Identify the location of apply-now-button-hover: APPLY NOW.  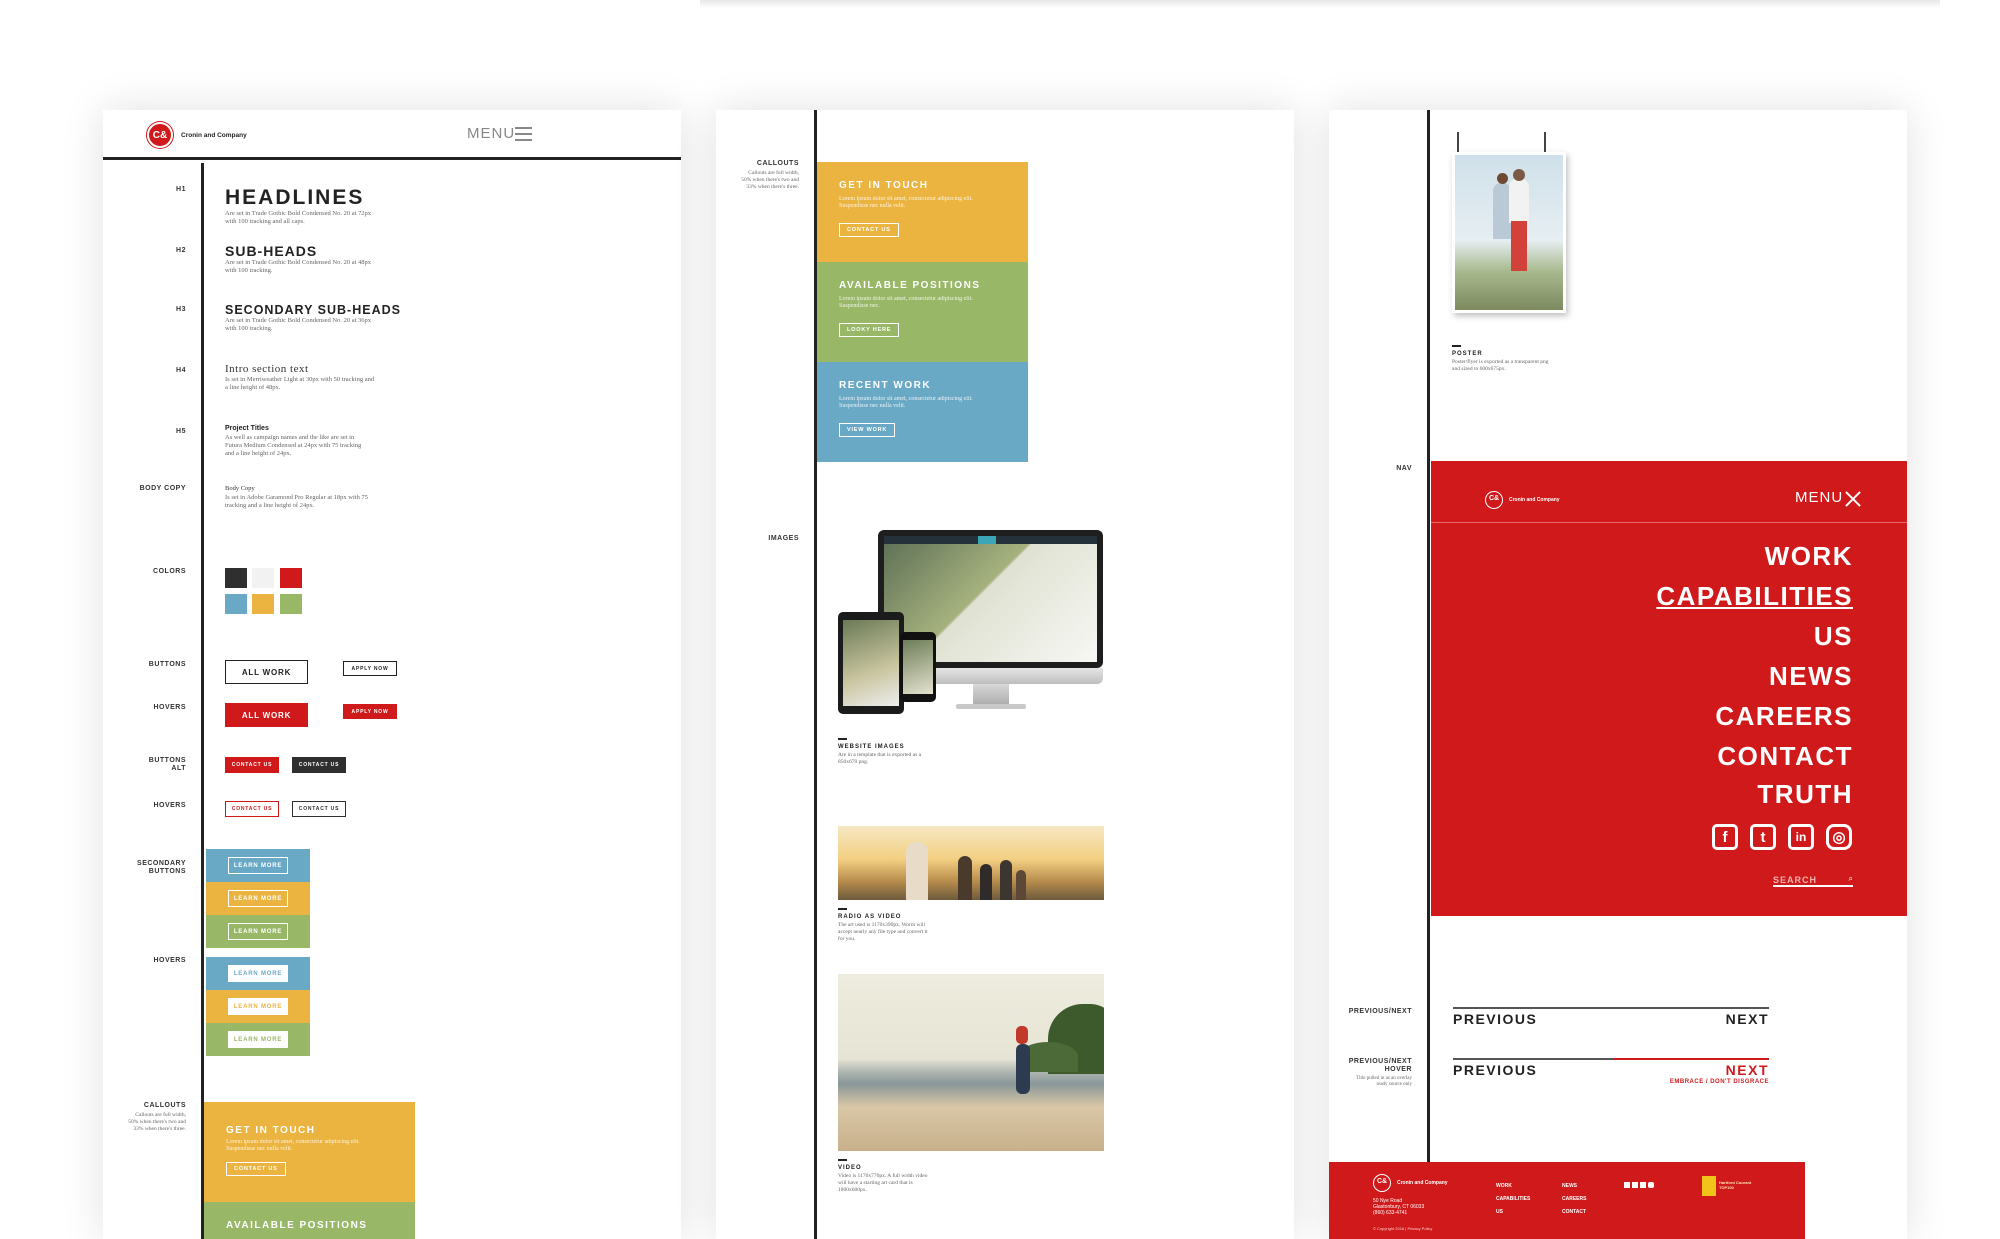
(370, 711).